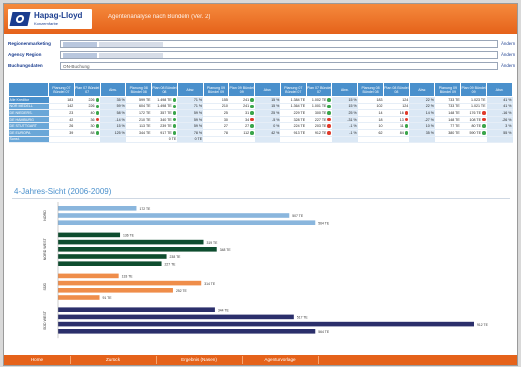 This screenshot has height=367, width=521. What do you see at coordinates (29, 43) in the screenshot?
I see `filter-label: Regionenmarketing` at bounding box center [29, 43].